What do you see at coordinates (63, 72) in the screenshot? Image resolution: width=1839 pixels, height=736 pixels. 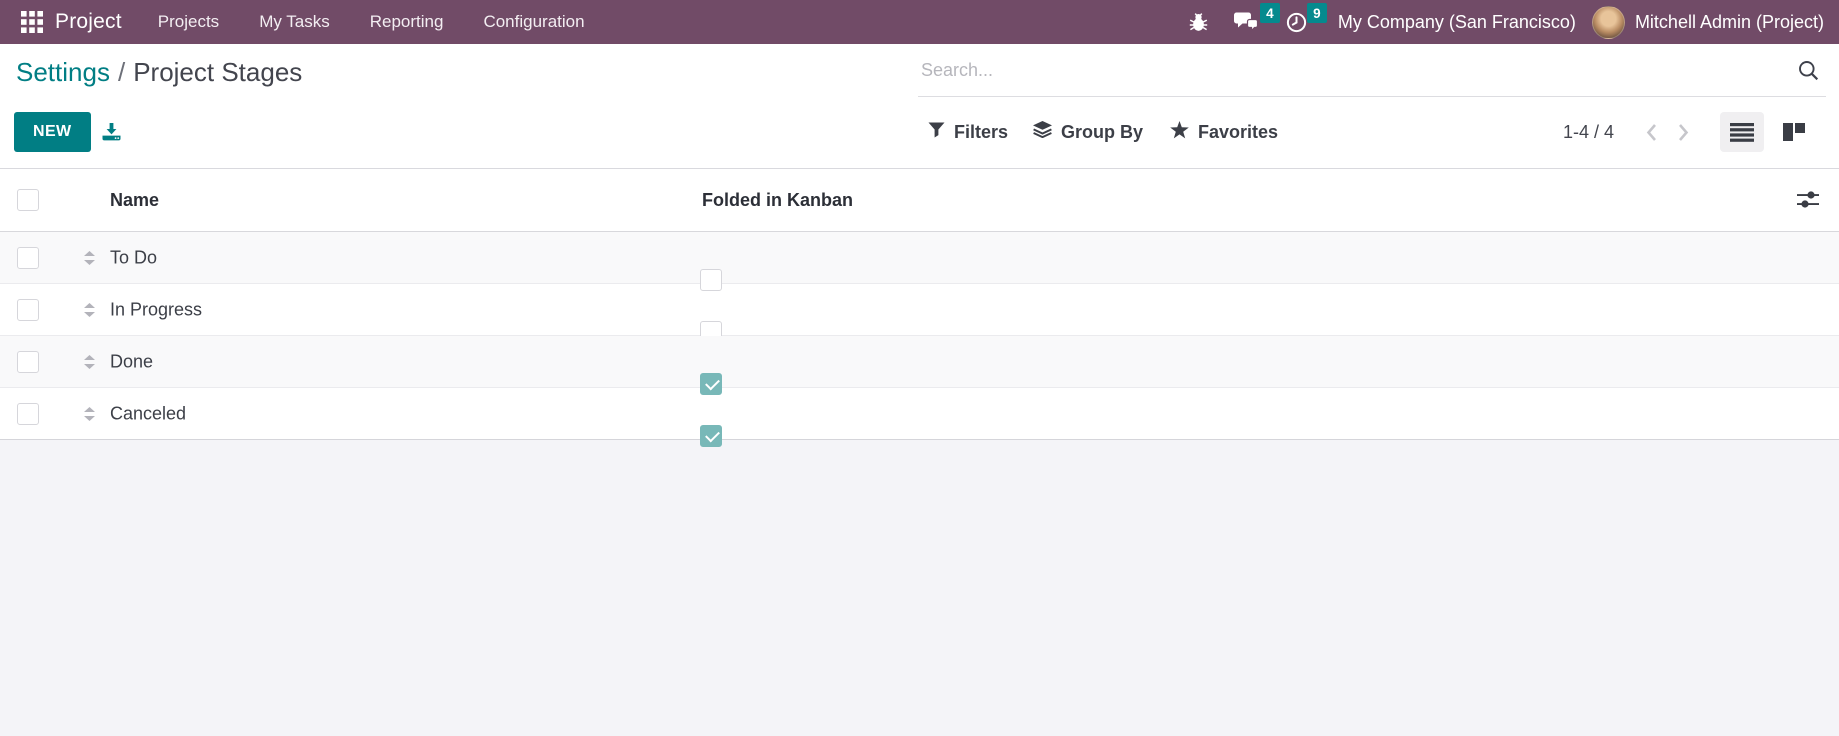 I see `breadcrumb-settings-link: Settings` at bounding box center [63, 72].